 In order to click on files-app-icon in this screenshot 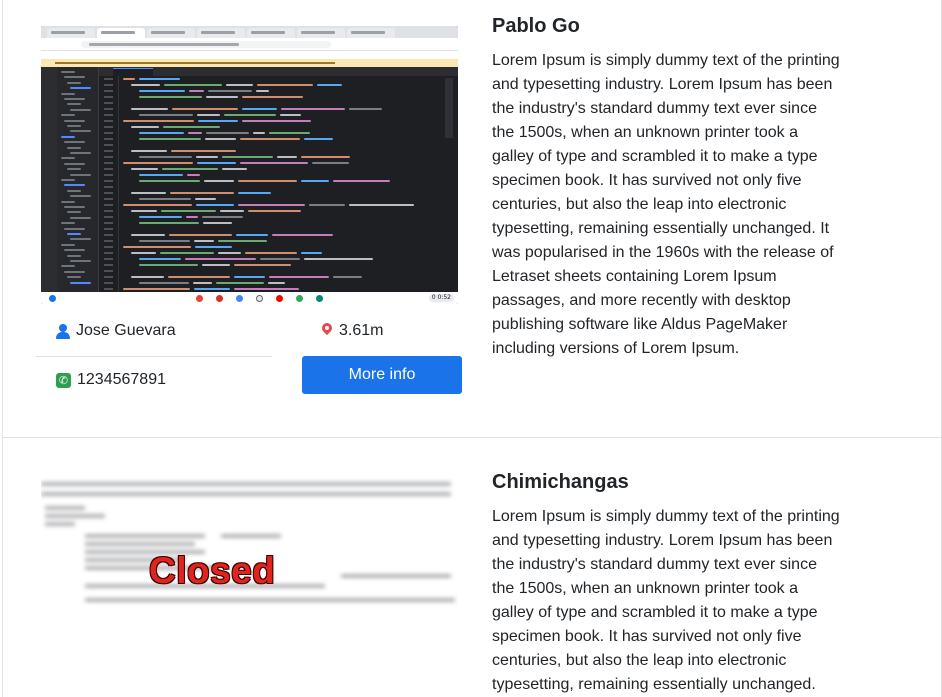, I will do `click(259, 298)`.